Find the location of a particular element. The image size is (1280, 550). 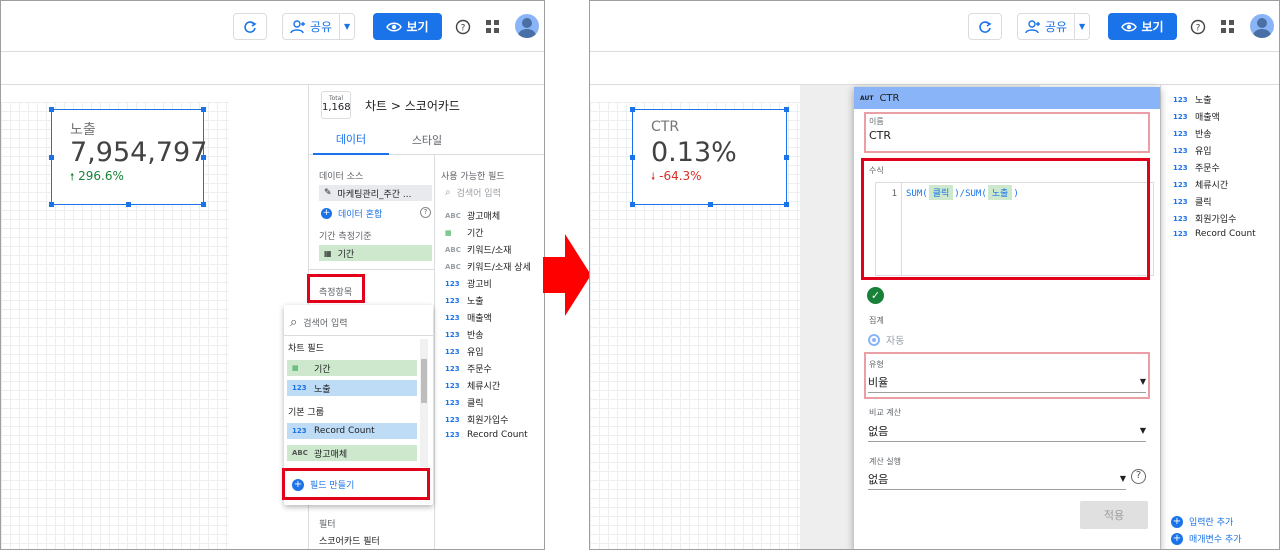

available-field-item: ABC 키워드/소재 상세 is located at coordinates (488, 267).